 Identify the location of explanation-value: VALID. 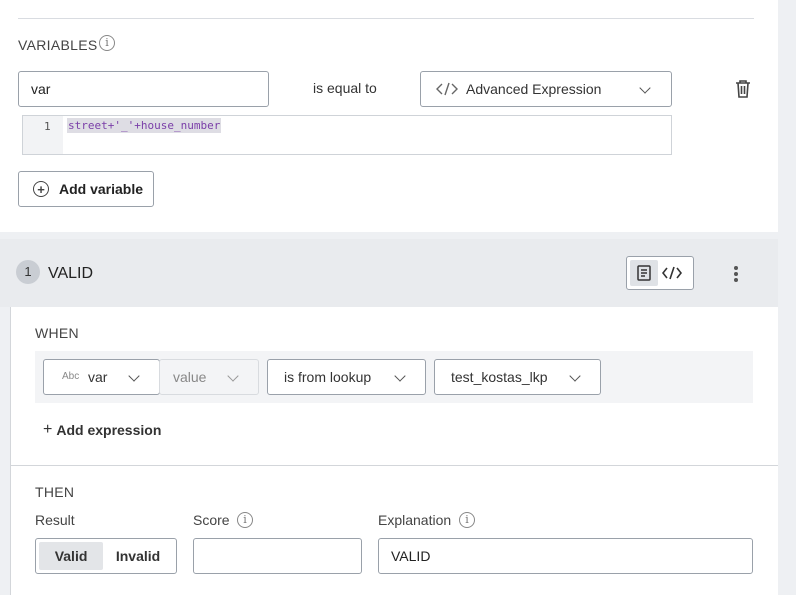
(411, 556).